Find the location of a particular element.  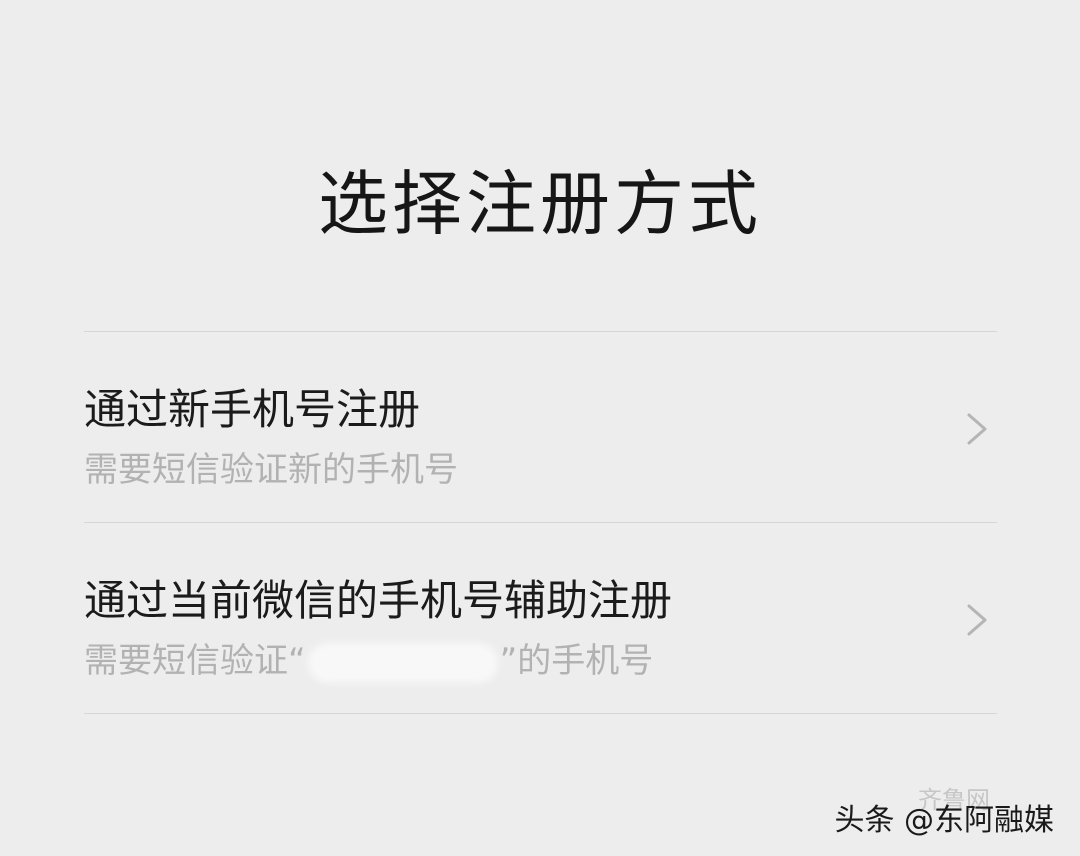

watermark: 头条 @东阿融媒 is located at coordinates (944, 820).